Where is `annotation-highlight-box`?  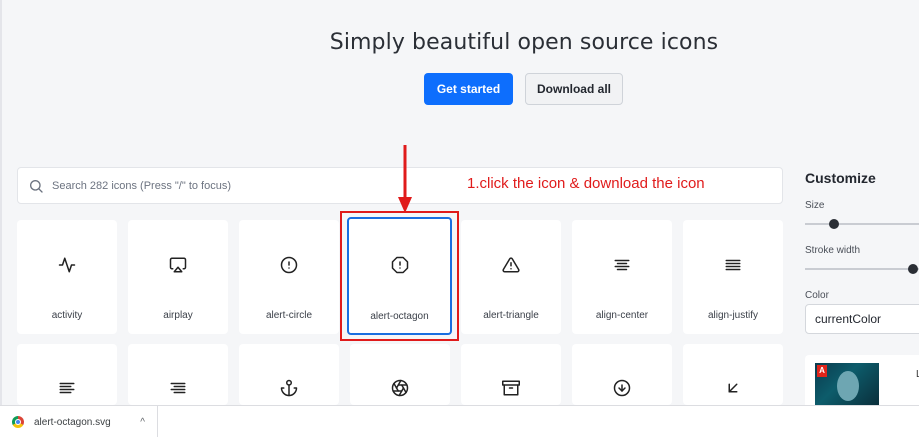
annotation-highlight-box is located at coordinates (399, 276).